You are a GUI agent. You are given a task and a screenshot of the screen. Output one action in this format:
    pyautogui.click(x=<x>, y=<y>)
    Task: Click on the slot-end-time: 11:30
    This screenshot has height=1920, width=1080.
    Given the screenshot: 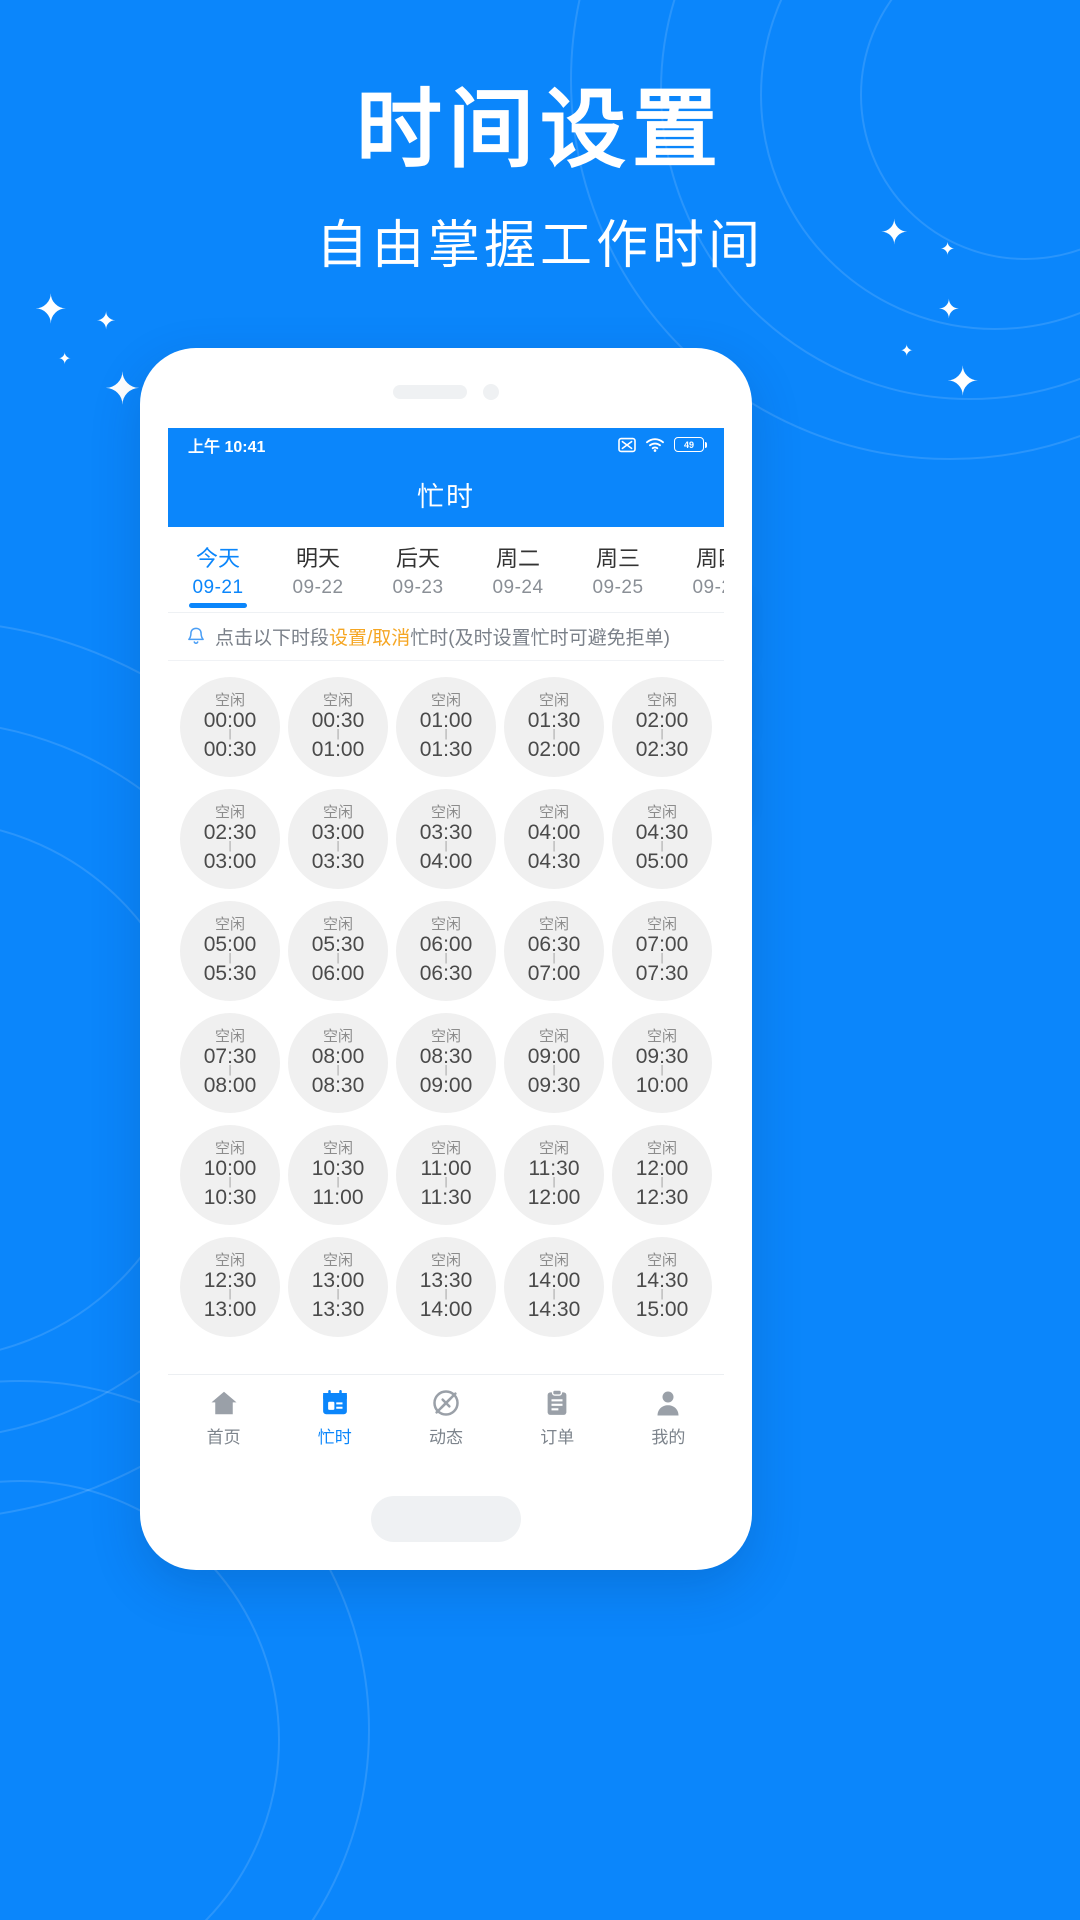 What is the action you would take?
    pyautogui.click(x=446, y=1198)
    